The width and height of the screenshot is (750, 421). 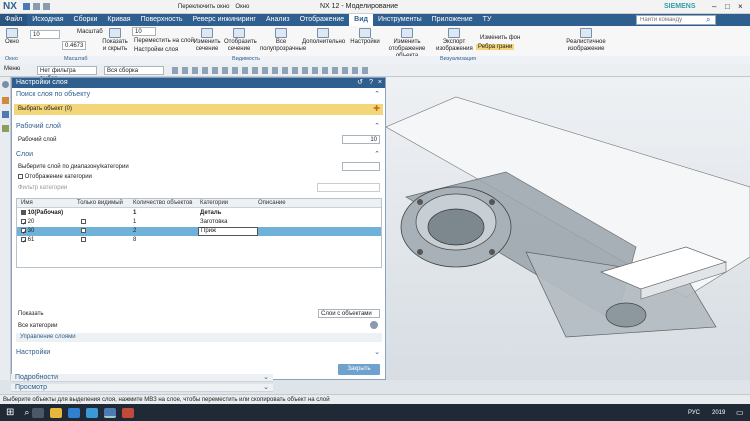 What do you see at coordinates (86, 20) in the screenshot?
I see `menu-assemblies: Сборки` at bounding box center [86, 20].